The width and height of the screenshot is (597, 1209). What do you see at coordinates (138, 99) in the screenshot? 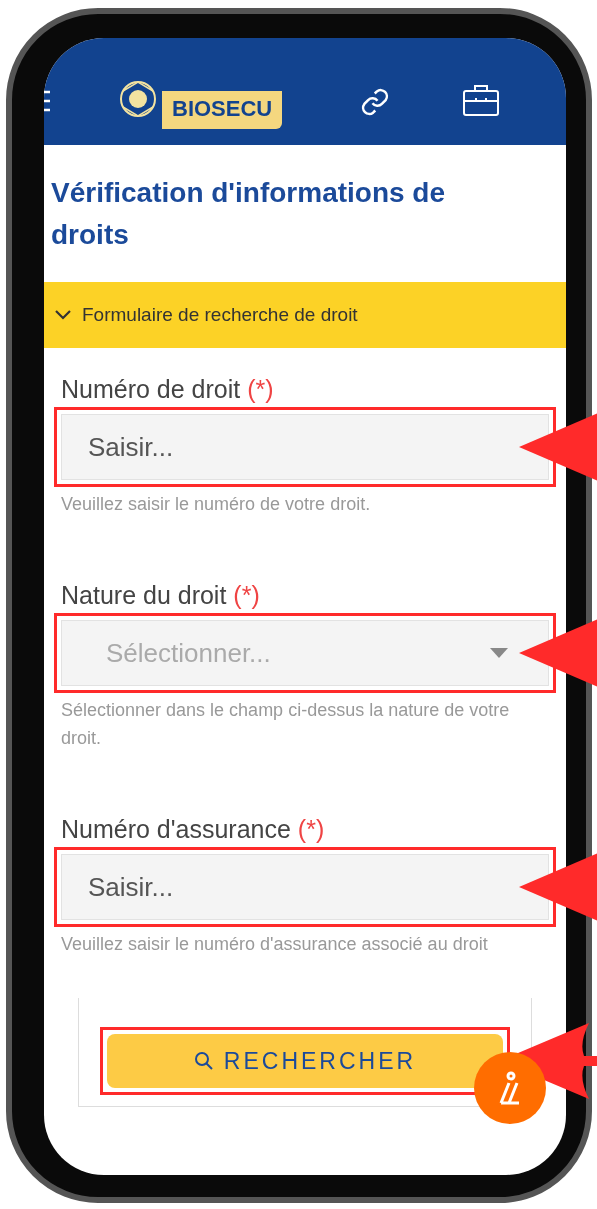
I see `logo-icon` at bounding box center [138, 99].